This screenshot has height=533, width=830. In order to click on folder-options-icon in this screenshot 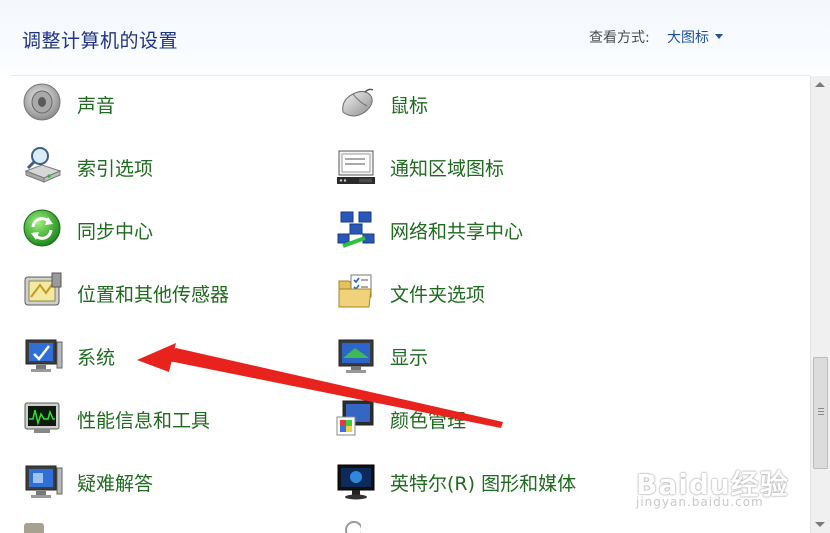, I will do `click(355, 291)`.